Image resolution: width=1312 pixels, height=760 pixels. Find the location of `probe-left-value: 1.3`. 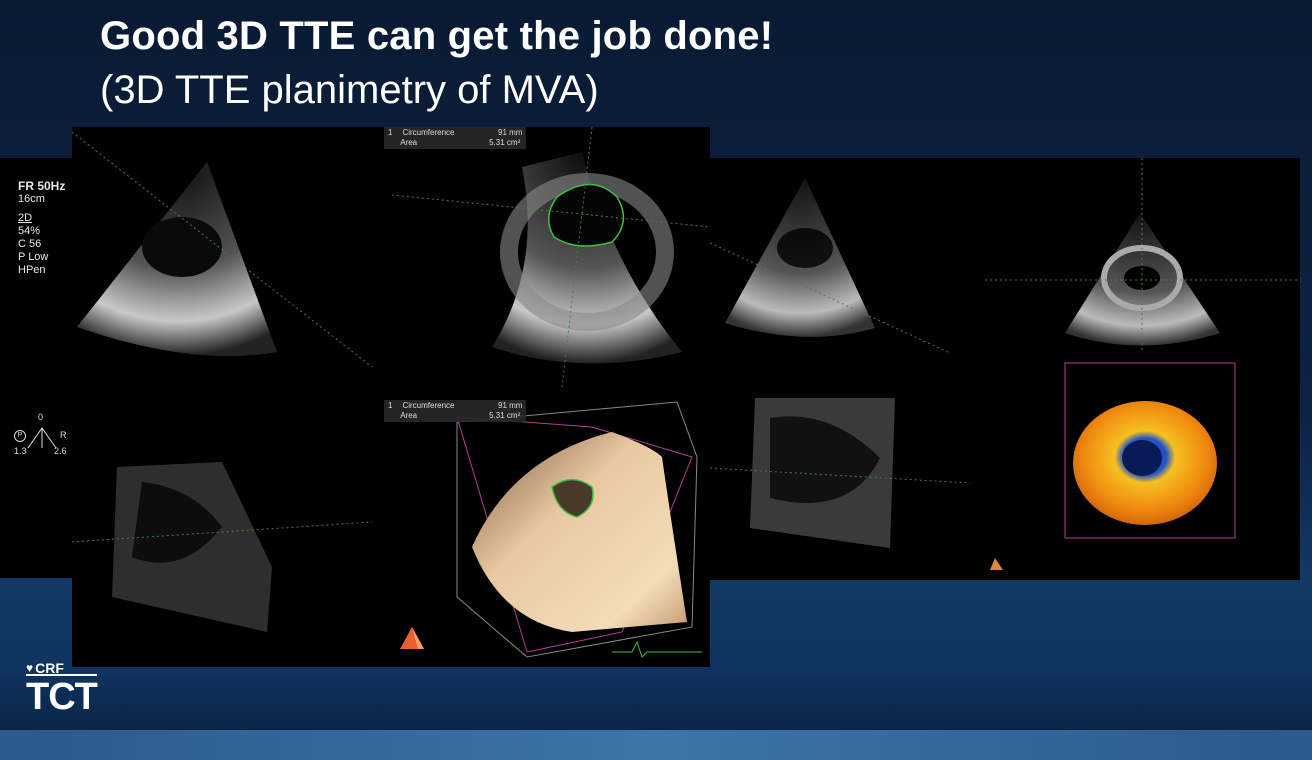

probe-left-value: 1.3 is located at coordinates (20, 451).